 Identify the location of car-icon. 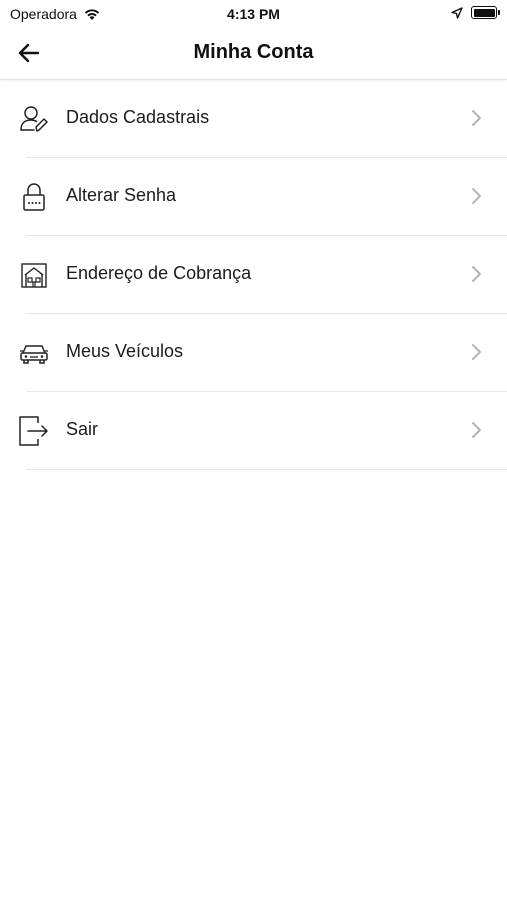
(34, 353).